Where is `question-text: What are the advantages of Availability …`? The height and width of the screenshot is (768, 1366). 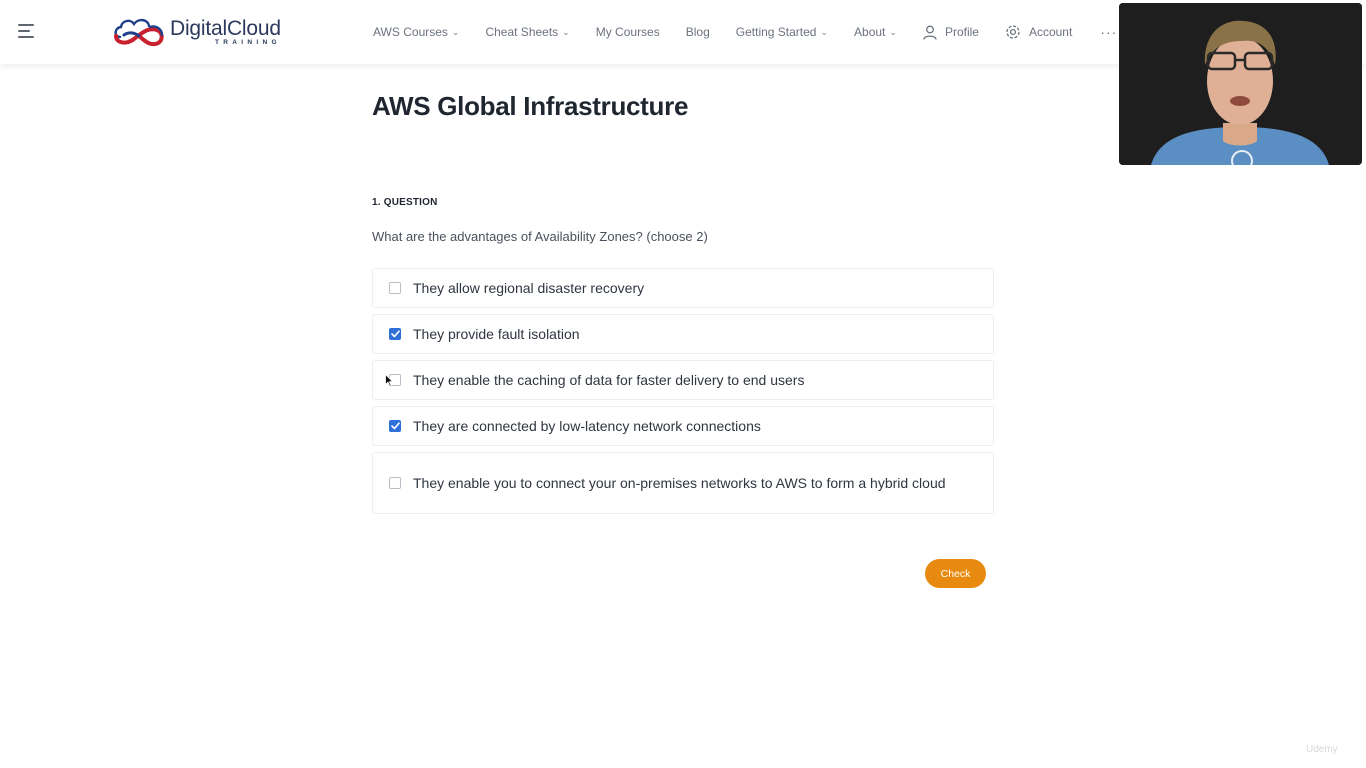 question-text: What are the advantages of Availability … is located at coordinates (540, 236).